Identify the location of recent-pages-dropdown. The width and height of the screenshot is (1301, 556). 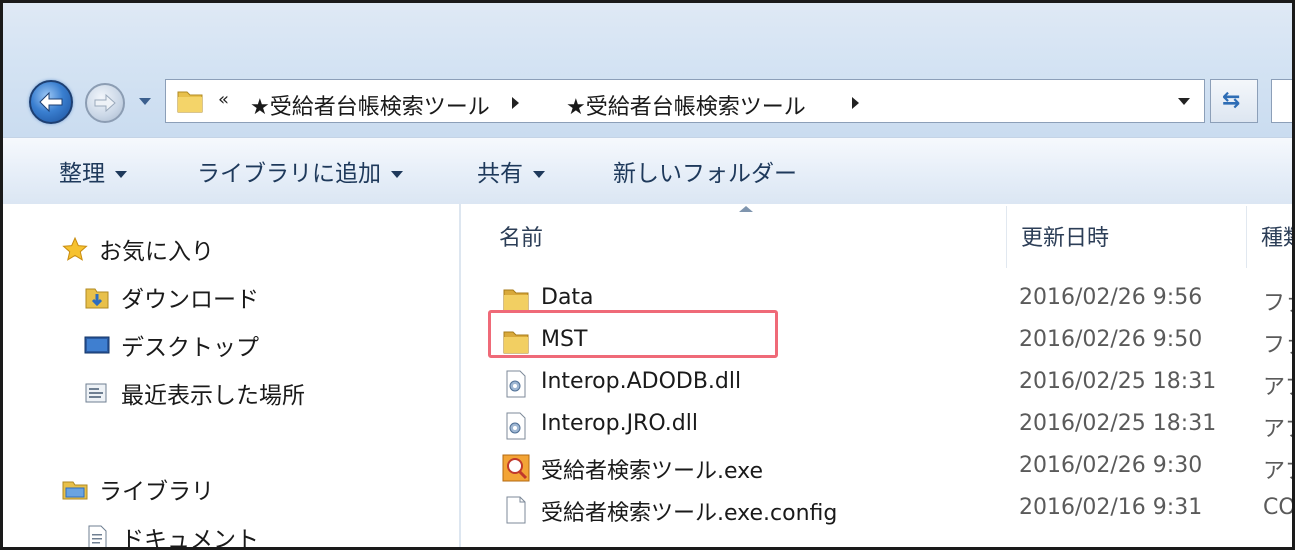
(145, 101).